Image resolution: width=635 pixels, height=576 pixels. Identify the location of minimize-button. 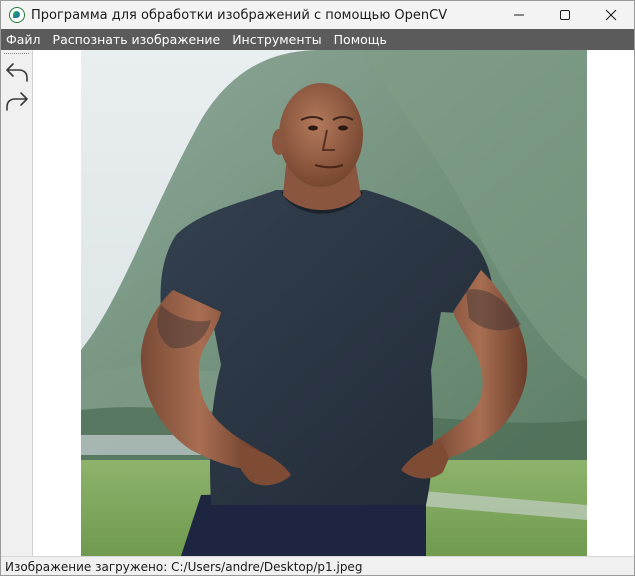
(519, 15).